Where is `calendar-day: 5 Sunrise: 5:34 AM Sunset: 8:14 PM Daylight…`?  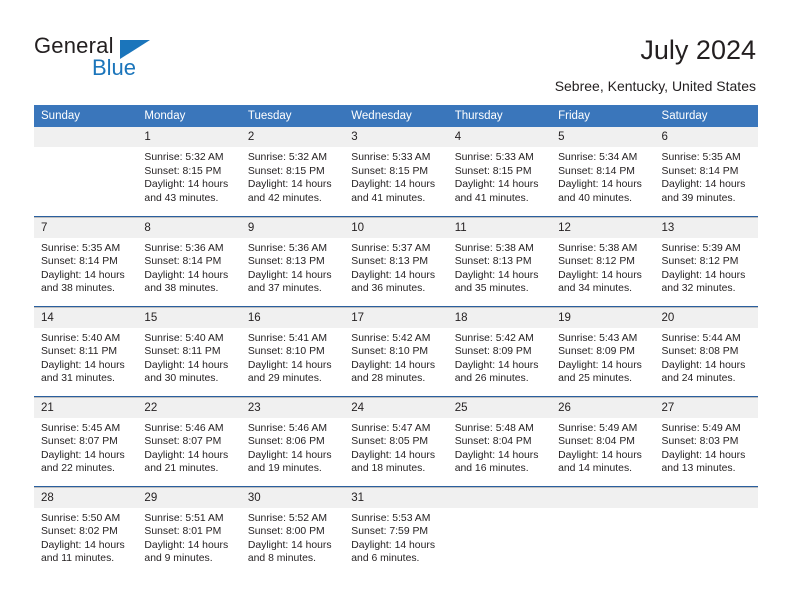 calendar-day: 5 Sunrise: 5:34 AM Sunset: 8:14 PM Daylight… is located at coordinates (603, 171).